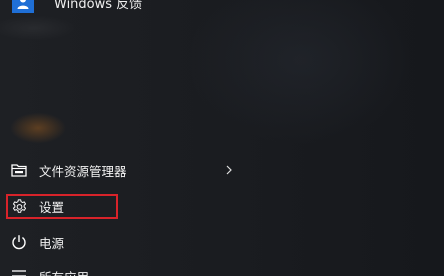 Image resolution: width=444 pixels, height=276 pixels. I want to click on menu-item-file-explorer: 文件资源管理器, so click(121, 170).